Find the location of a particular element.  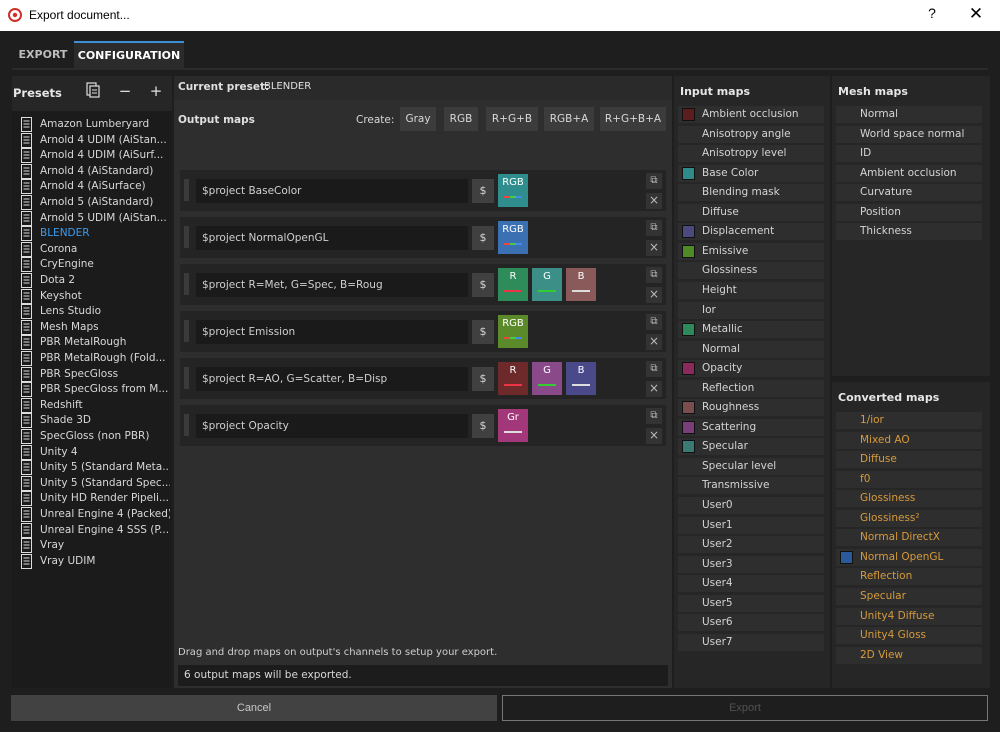

mesh-maps-item: Thickness is located at coordinates (909, 232).